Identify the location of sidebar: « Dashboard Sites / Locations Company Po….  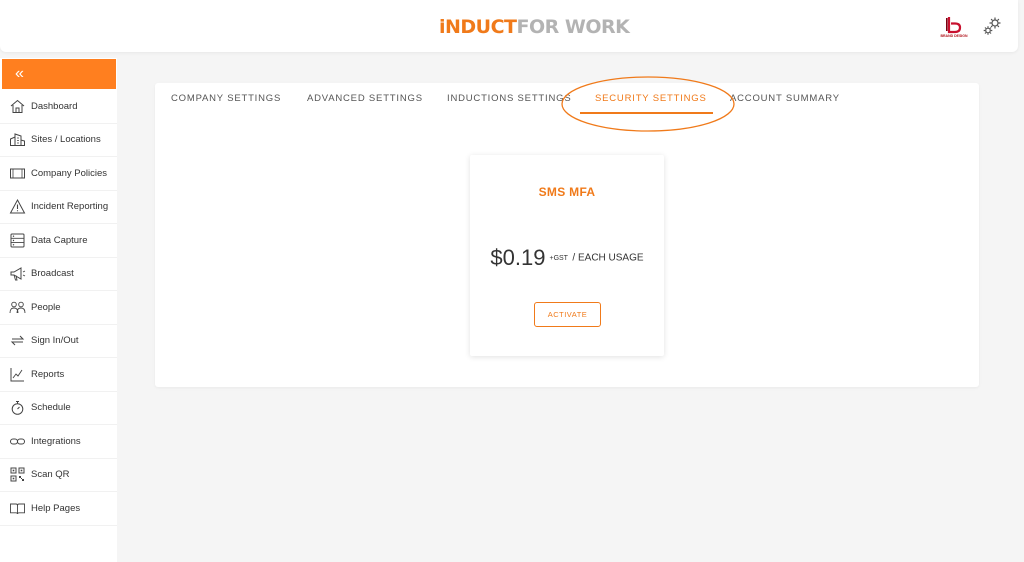
(58, 310).